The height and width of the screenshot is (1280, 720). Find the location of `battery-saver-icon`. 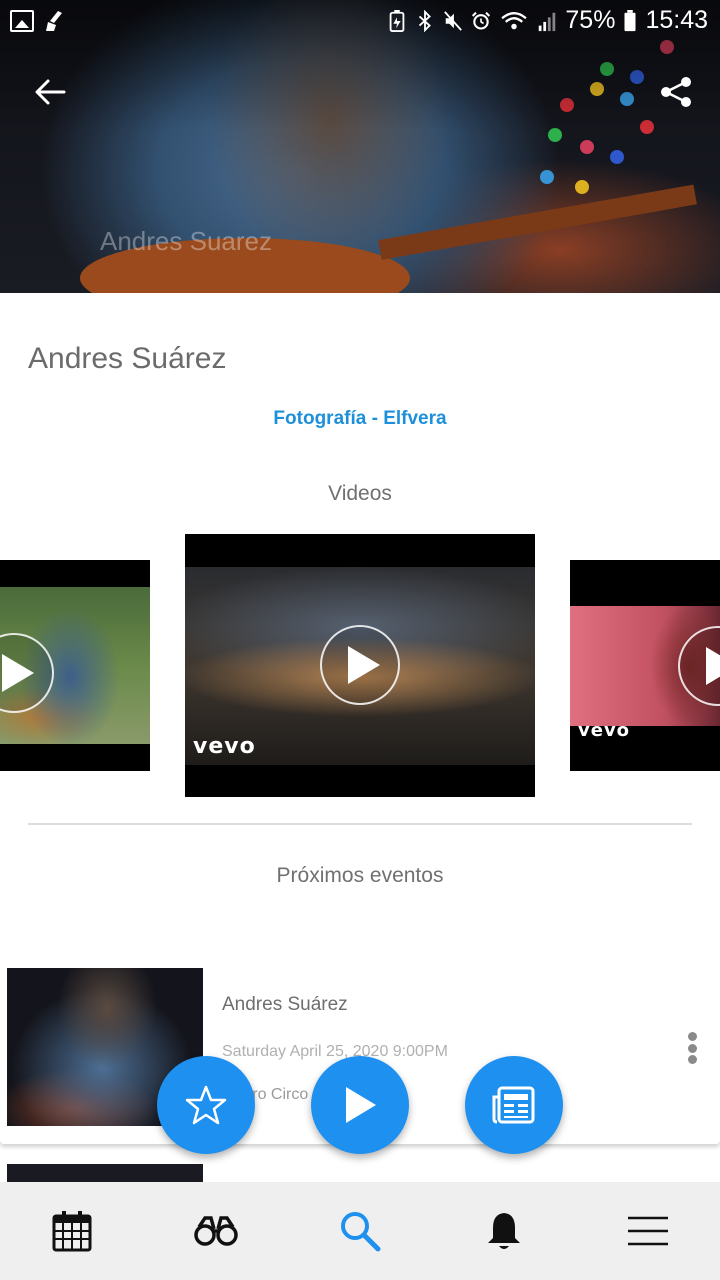

battery-saver-icon is located at coordinates (397, 20).